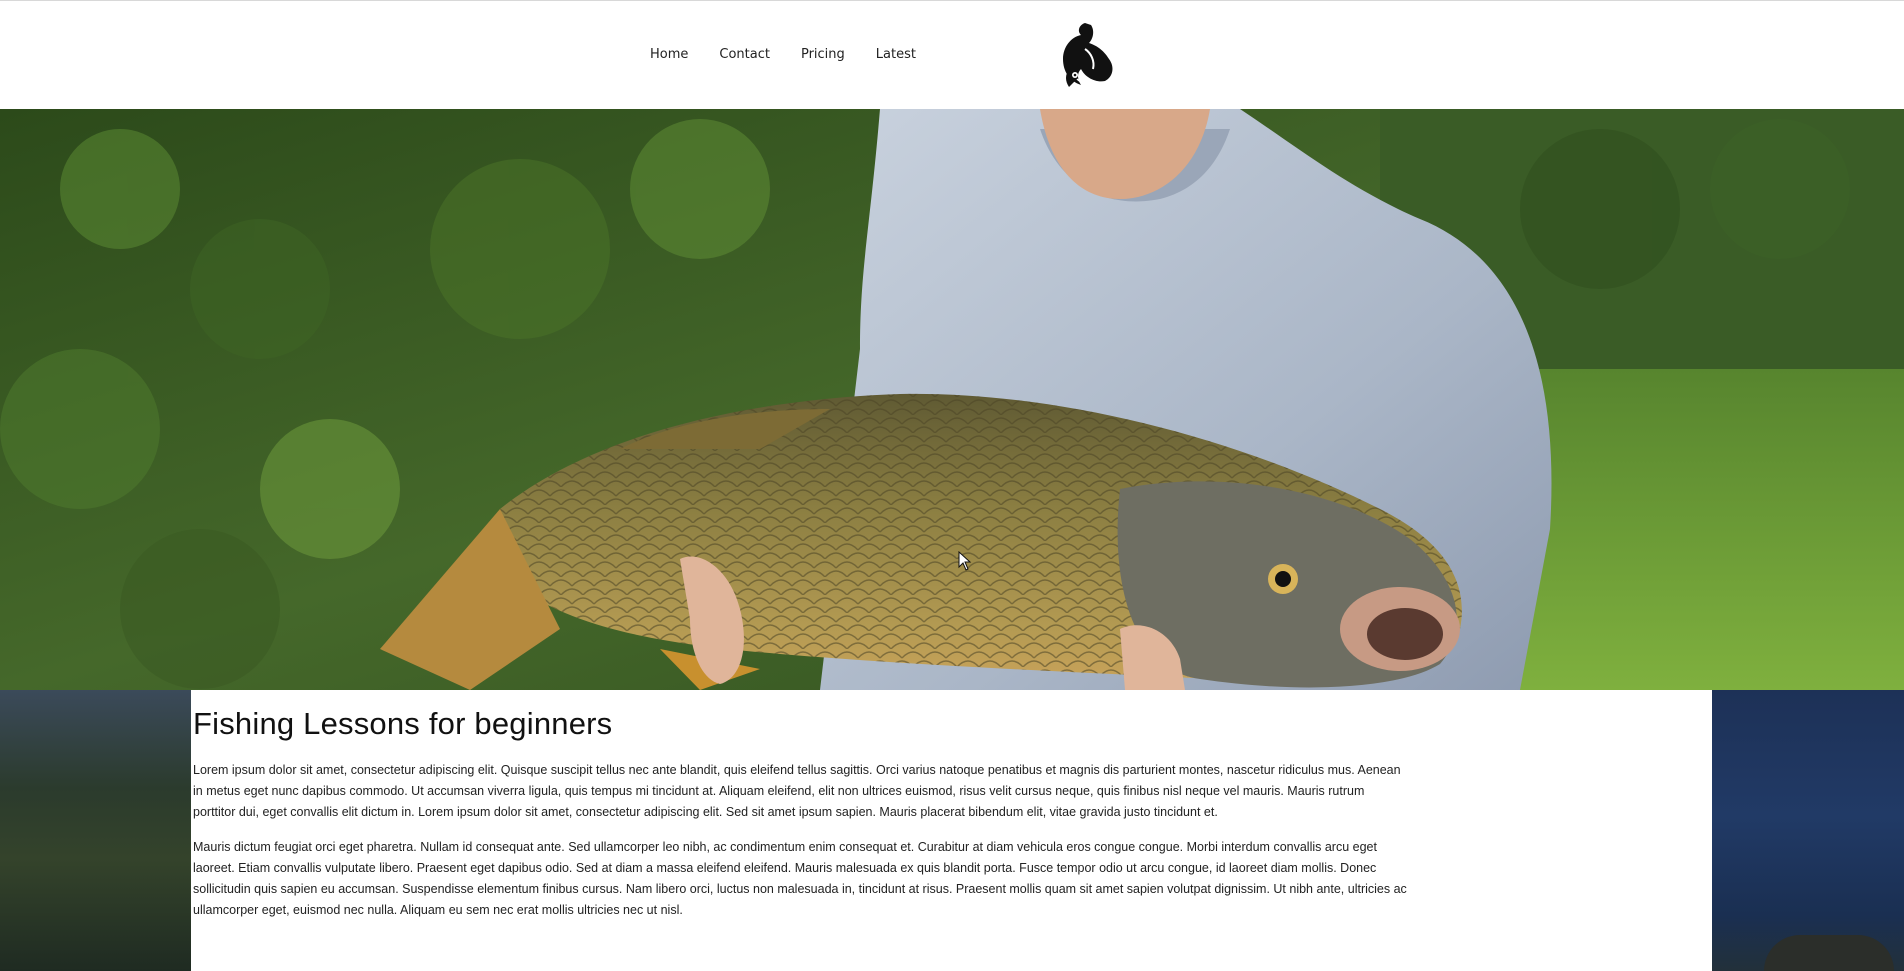  What do you see at coordinates (1808, 830) in the screenshot?
I see `background-lake-right` at bounding box center [1808, 830].